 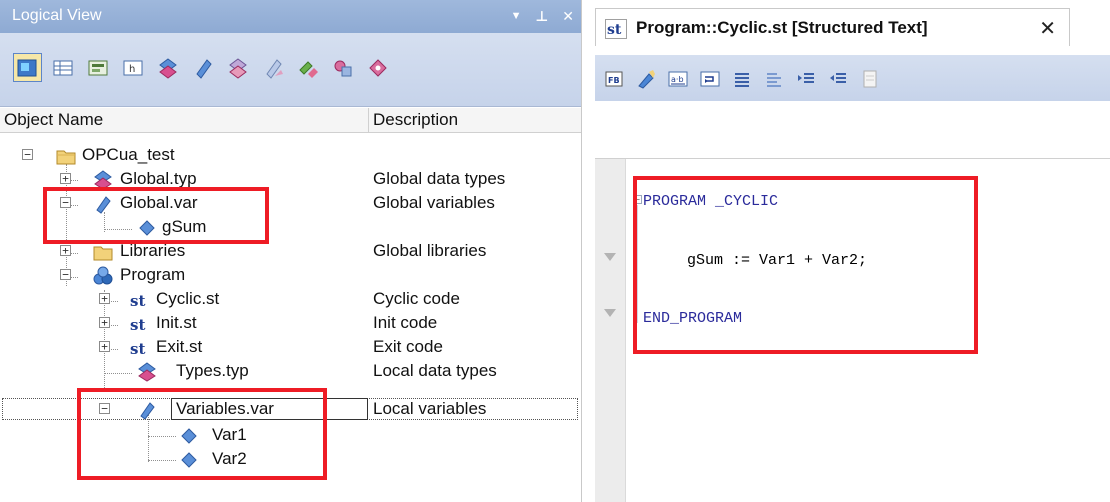 I want to click on rename-input-border, so click(x=269, y=409).